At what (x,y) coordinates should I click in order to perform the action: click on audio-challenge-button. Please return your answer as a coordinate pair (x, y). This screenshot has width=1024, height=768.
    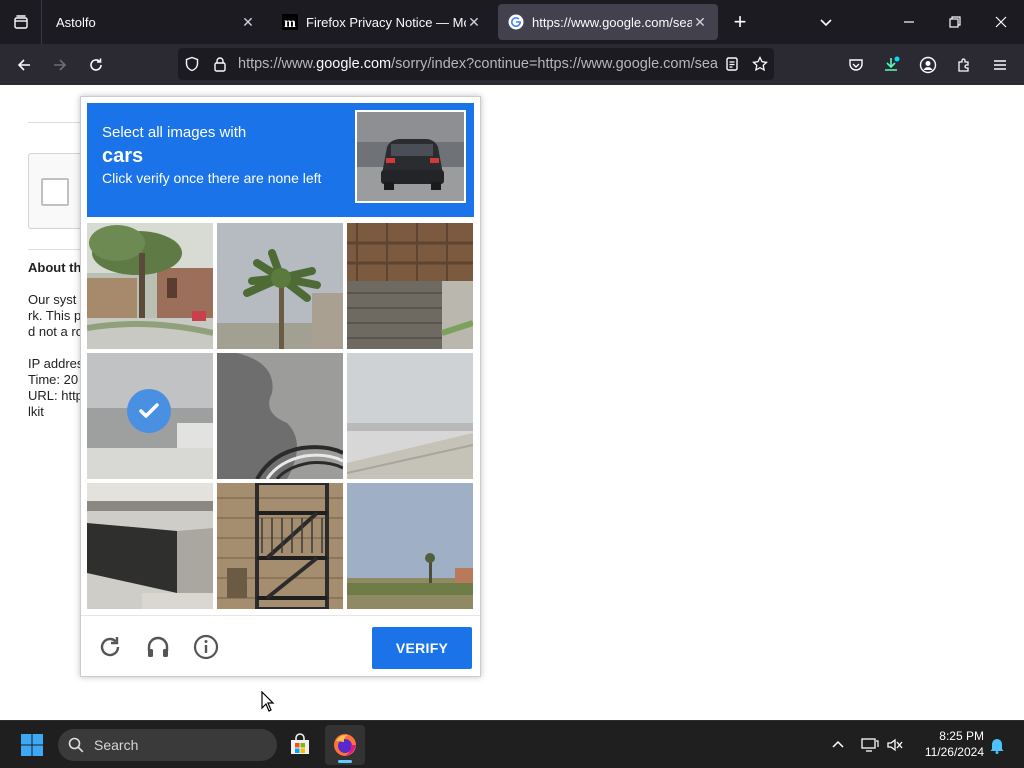
    Looking at the image, I should click on (158, 647).